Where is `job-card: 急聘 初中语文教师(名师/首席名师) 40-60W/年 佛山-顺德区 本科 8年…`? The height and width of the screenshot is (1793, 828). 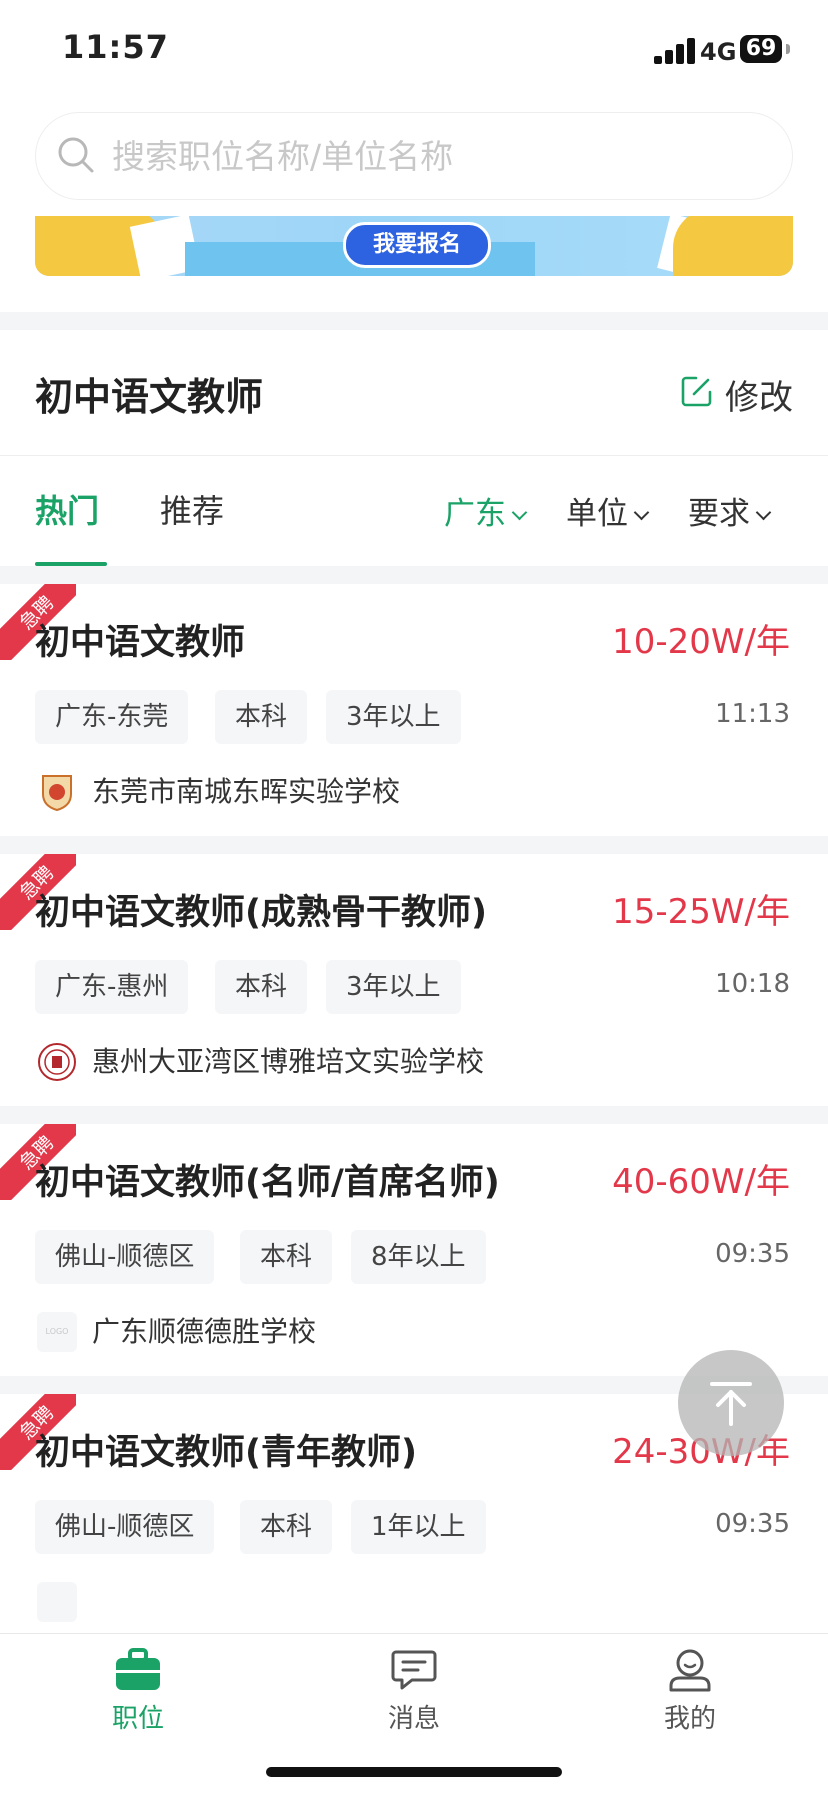 job-card: 急聘 初中语文教师(名师/首席名师) 40-60W/年 佛山-顺德区 本科 8年… is located at coordinates (414, 1250).